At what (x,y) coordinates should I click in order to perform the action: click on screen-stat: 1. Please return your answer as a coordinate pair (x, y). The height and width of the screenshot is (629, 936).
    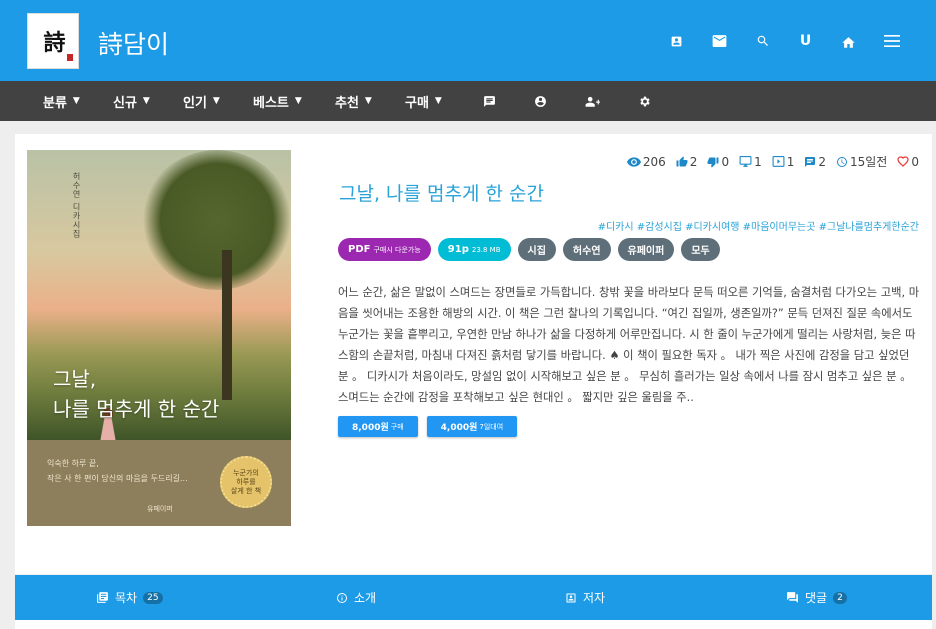
    Looking at the image, I should click on (750, 162).